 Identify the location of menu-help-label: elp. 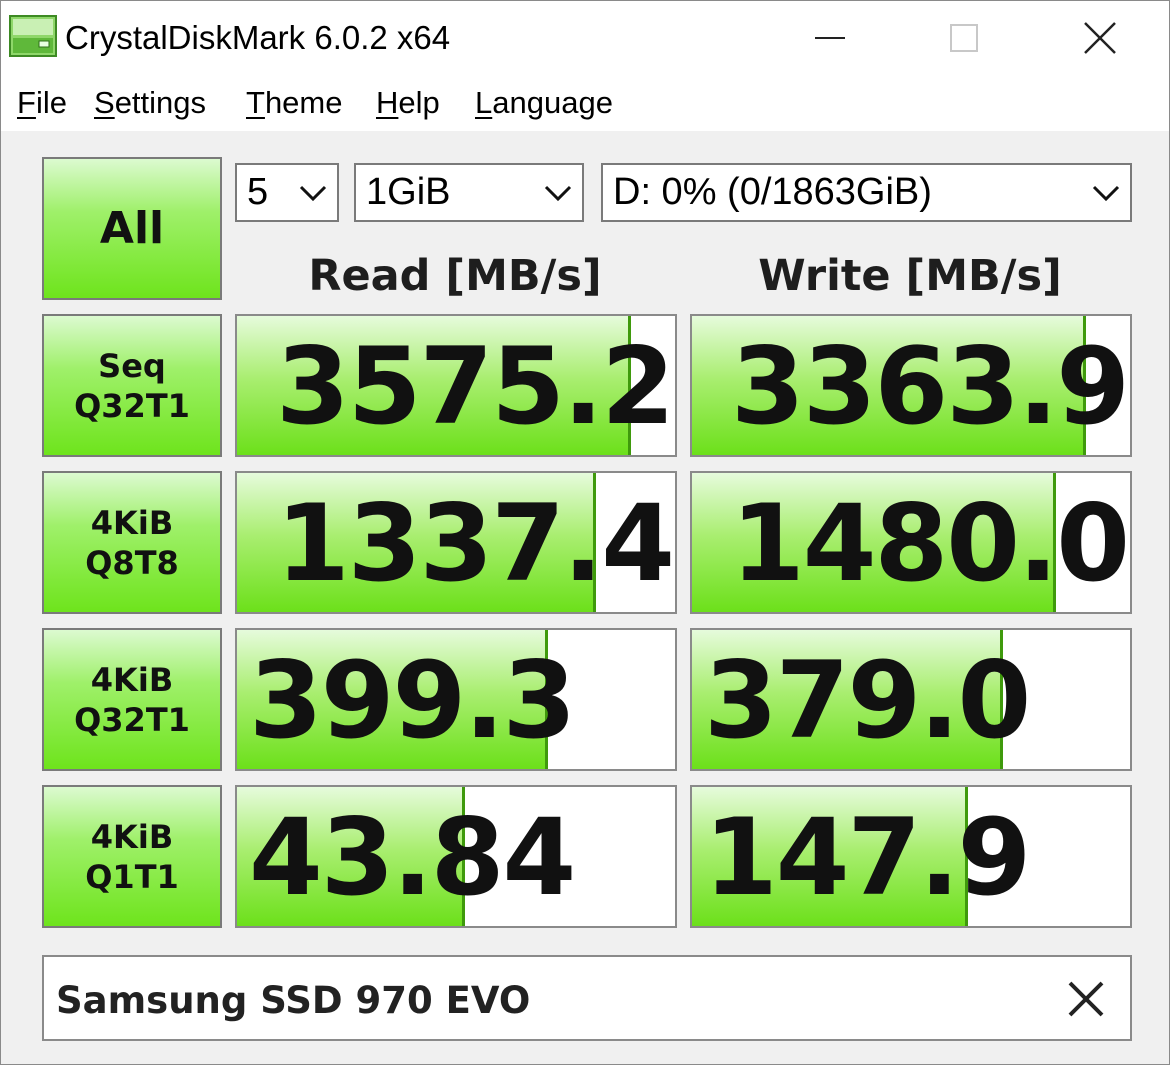
(419, 102).